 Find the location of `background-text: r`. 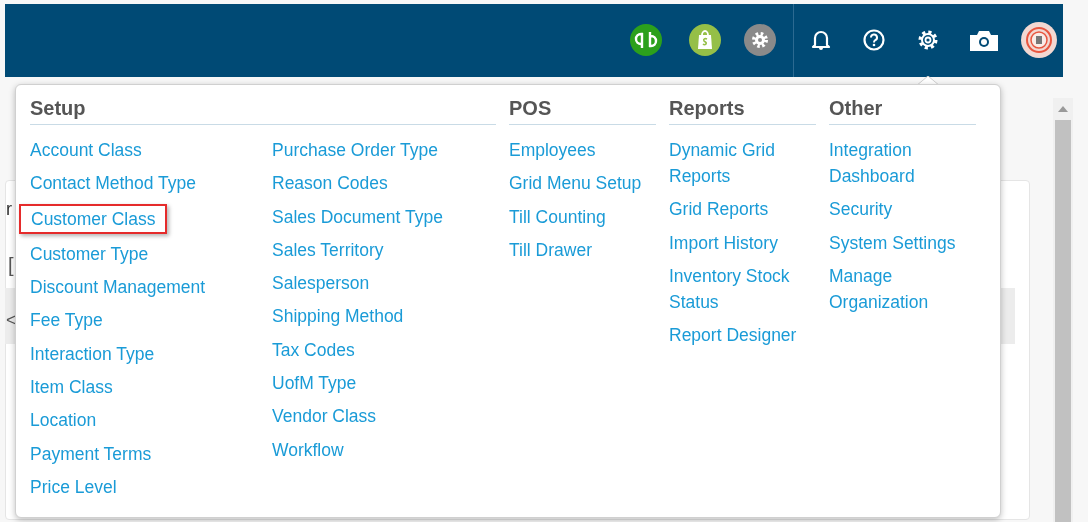

background-text: r is located at coordinates (9, 209).